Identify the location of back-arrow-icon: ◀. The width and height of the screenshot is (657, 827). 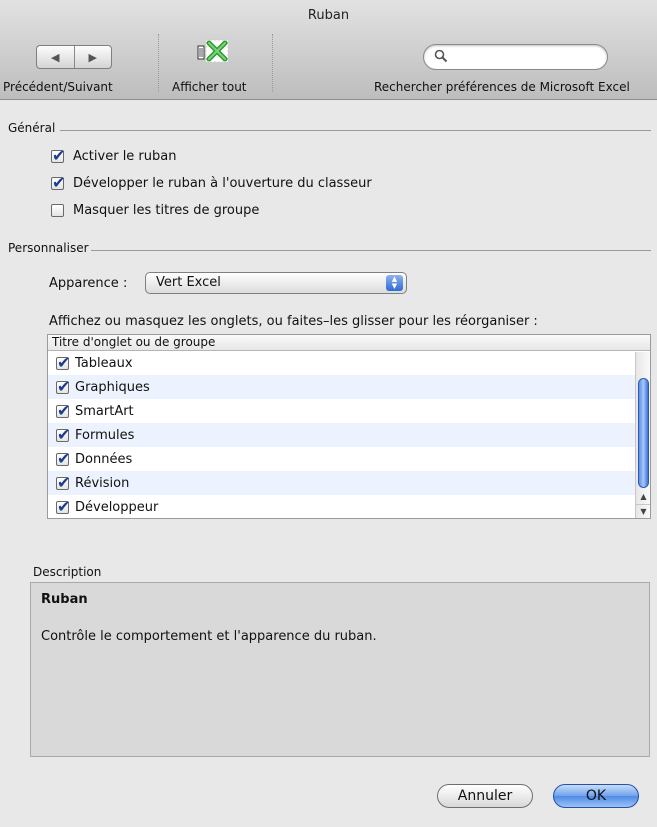
(55, 57).